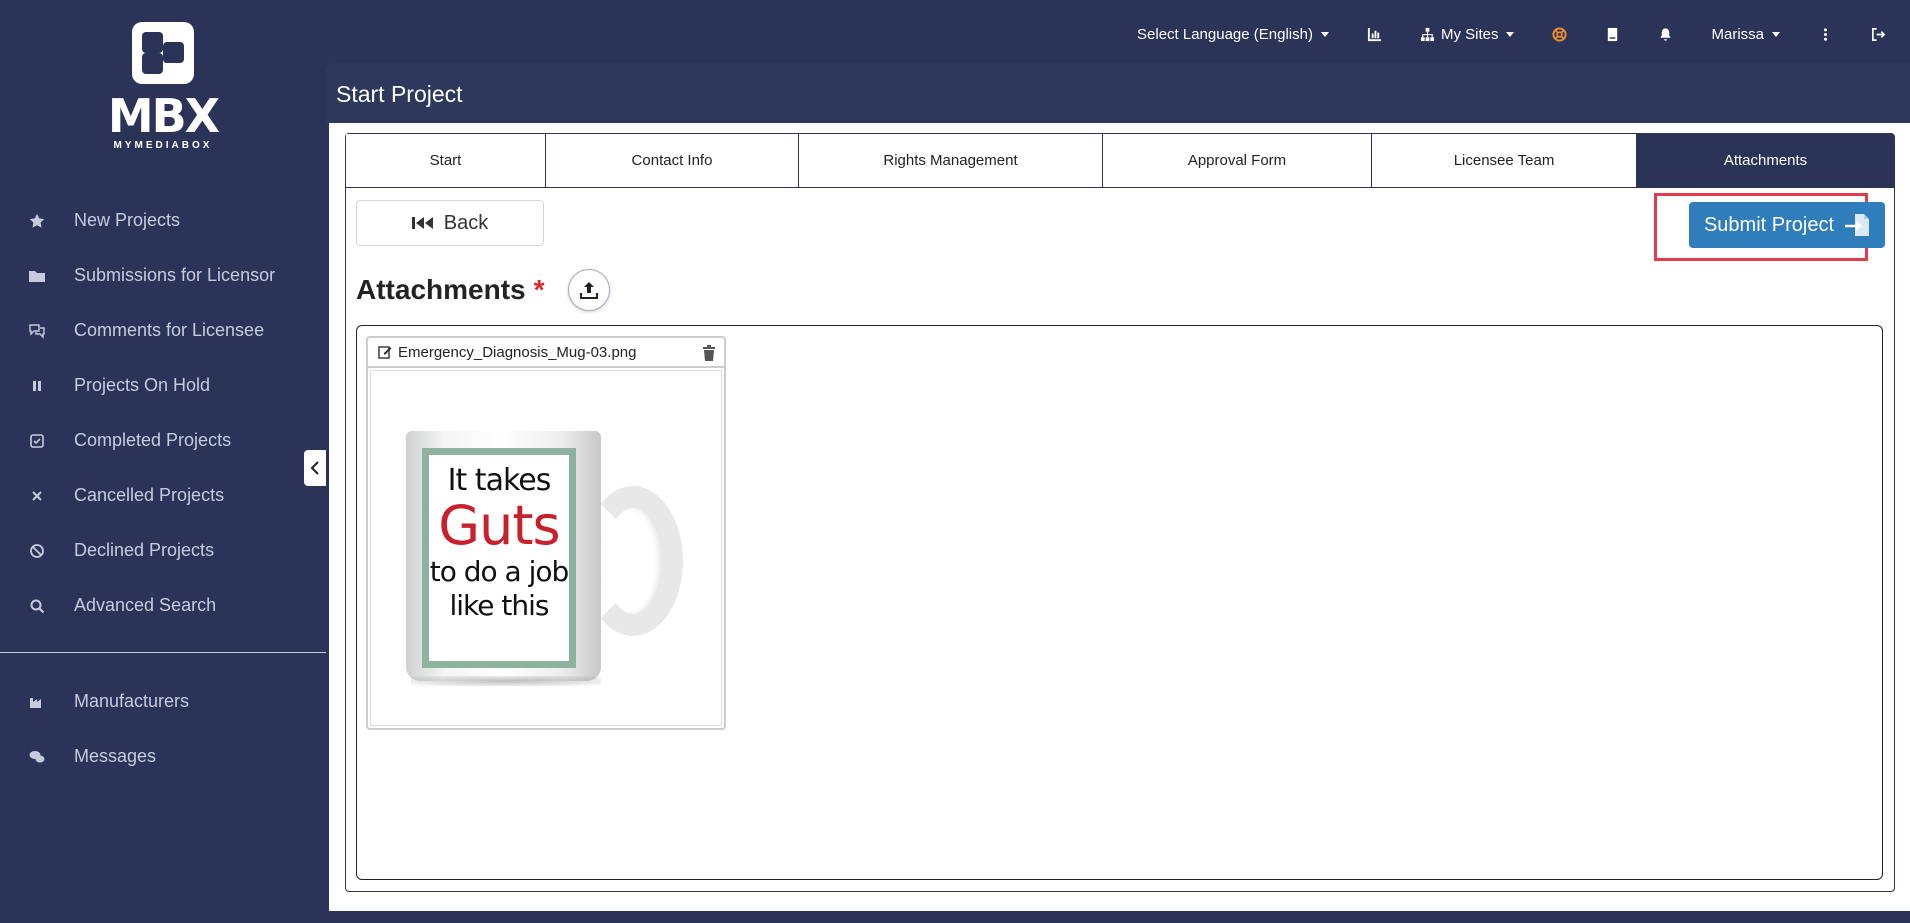 Image resolution: width=1910 pixels, height=923 pixels. What do you see at coordinates (385, 352) in the screenshot?
I see `edit-icon` at bounding box center [385, 352].